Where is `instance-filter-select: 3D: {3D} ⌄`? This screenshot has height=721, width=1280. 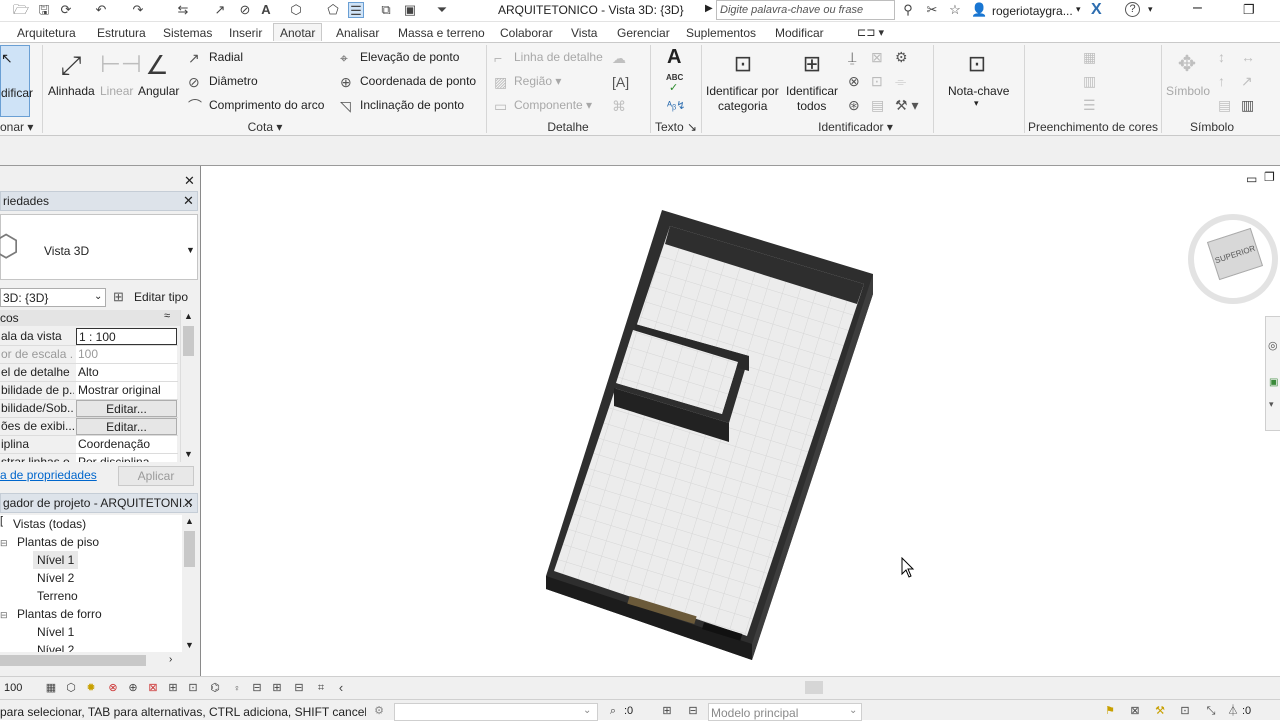
instance-filter-select: 3D: {3D} ⌄ is located at coordinates (53, 297).